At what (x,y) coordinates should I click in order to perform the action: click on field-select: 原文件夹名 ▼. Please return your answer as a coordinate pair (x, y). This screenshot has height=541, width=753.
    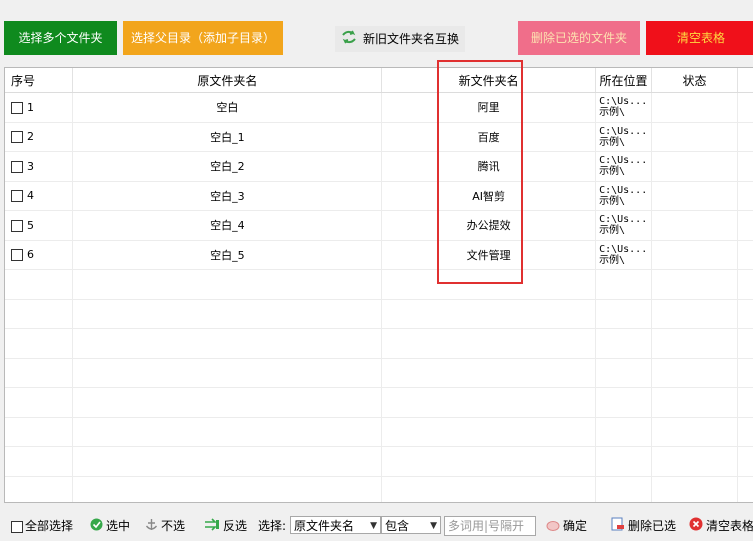
    Looking at the image, I should click on (335, 525).